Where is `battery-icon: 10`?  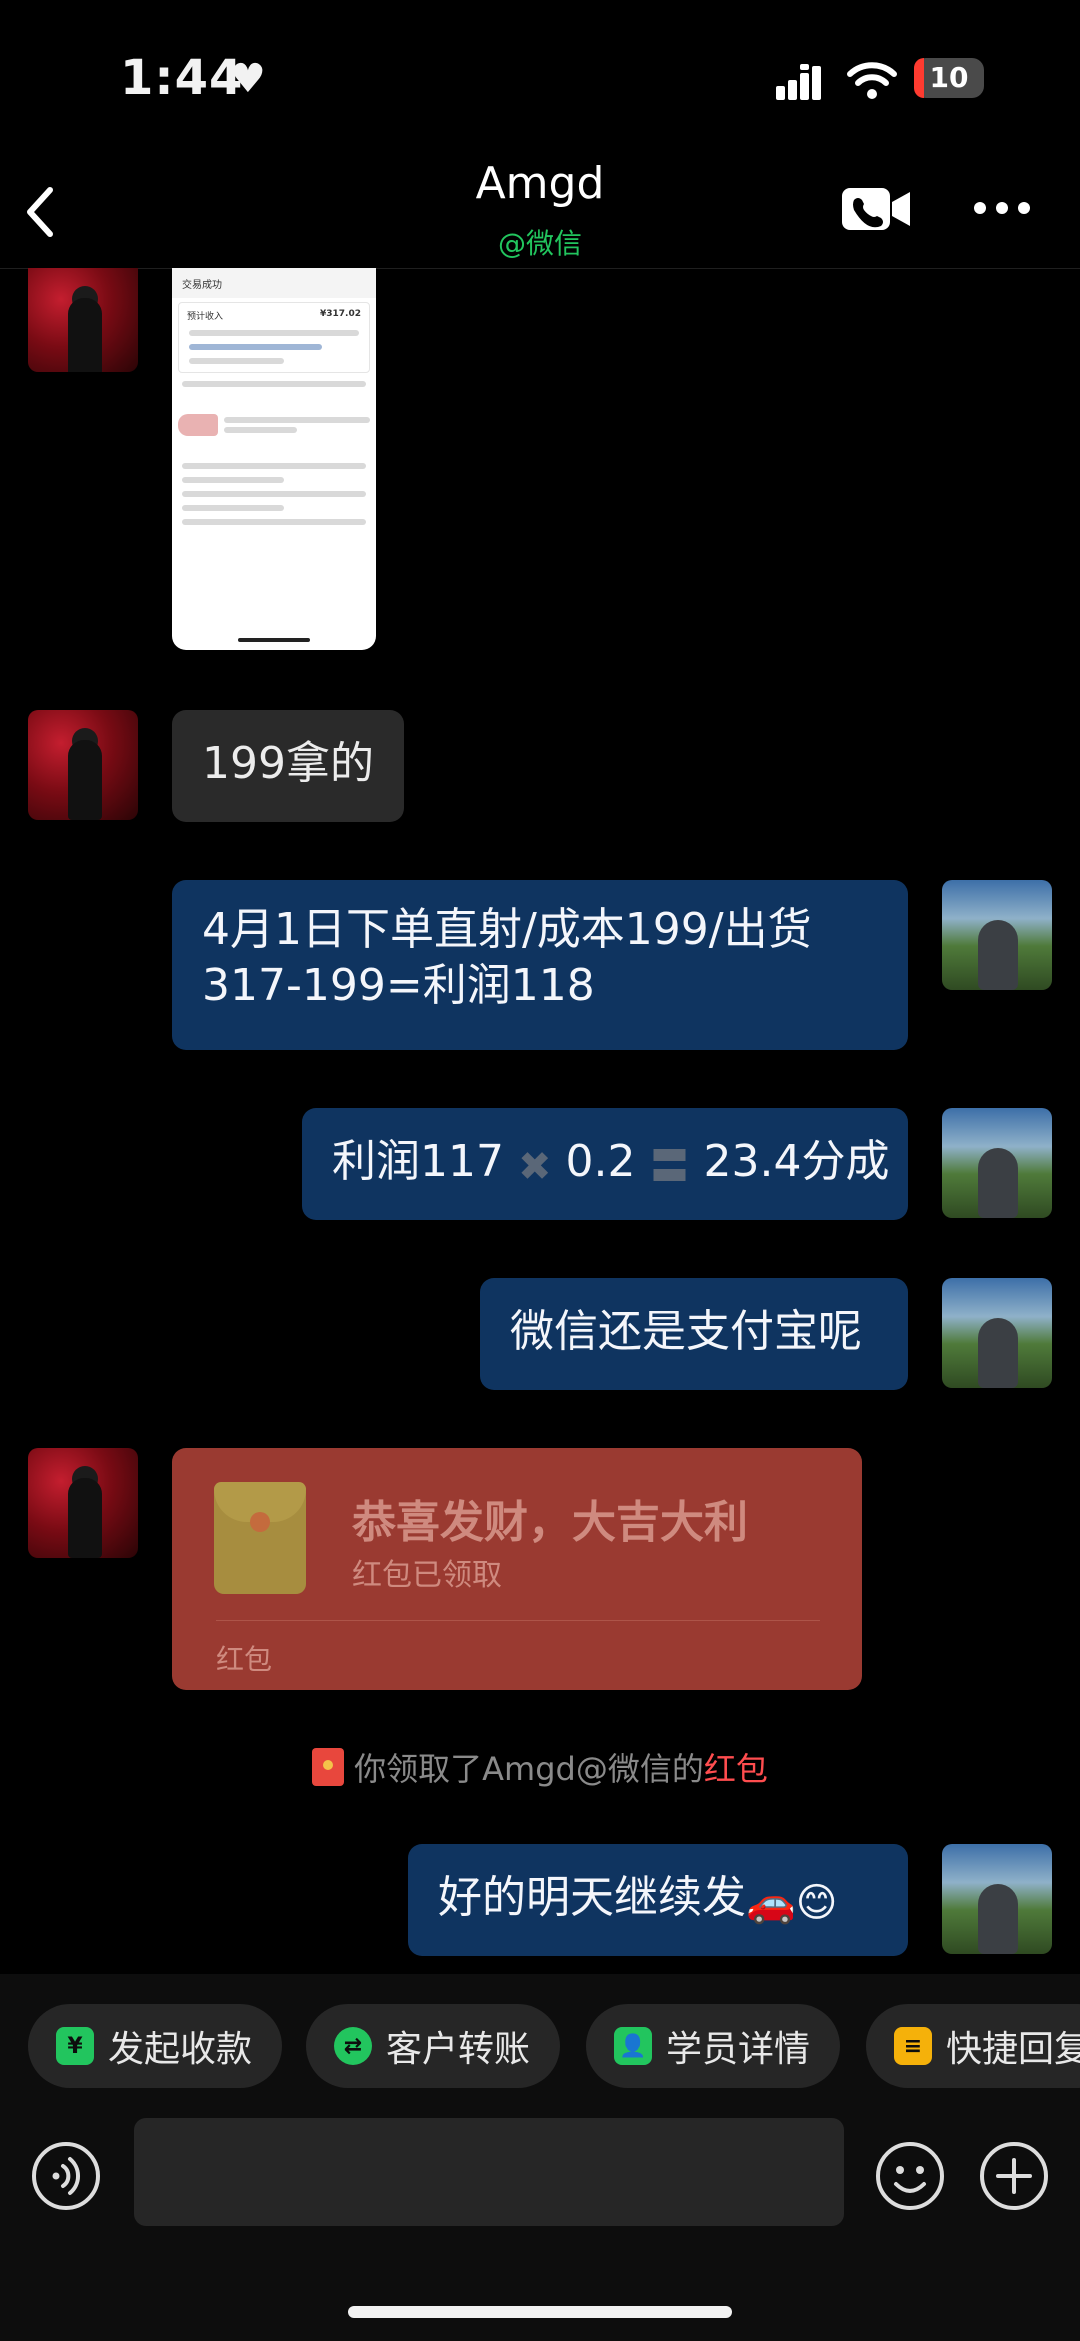 battery-icon: 10 is located at coordinates (949, 78).